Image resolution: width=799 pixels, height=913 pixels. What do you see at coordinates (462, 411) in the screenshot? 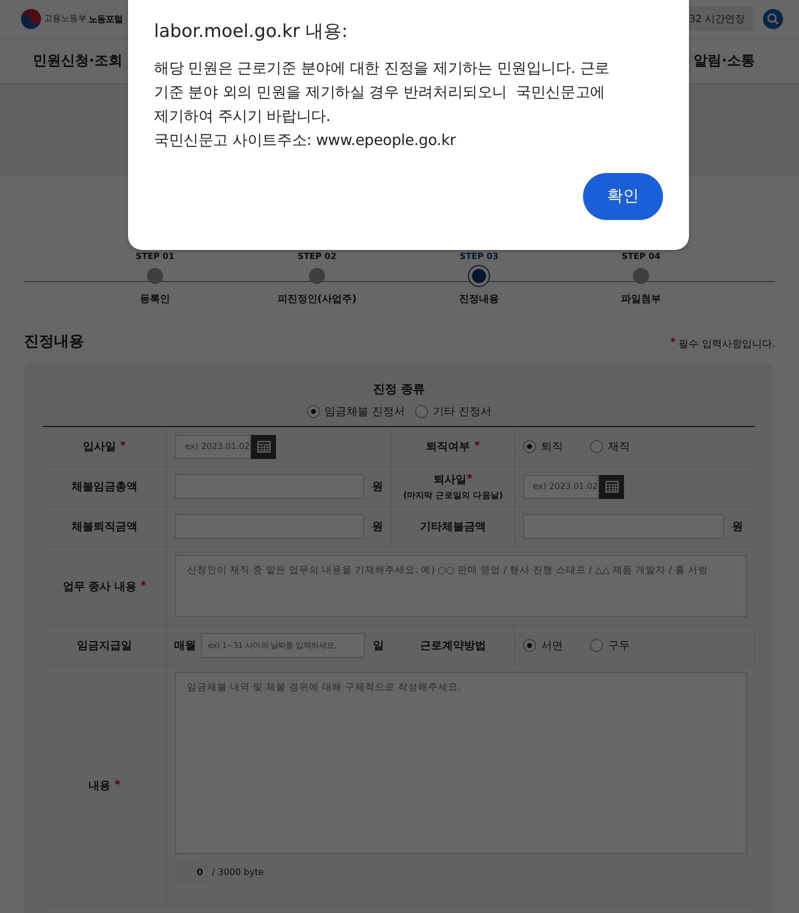
I see `radio-label: 기타 진정서` at bounding box center [462, 411].